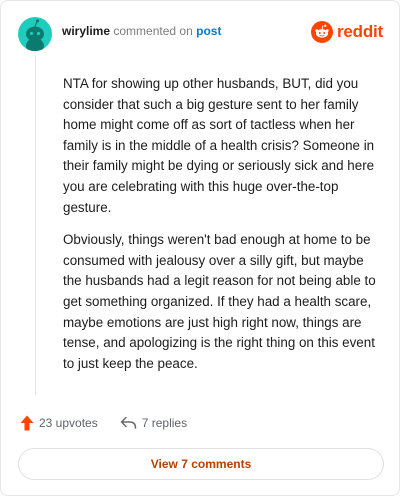 The width and height of the screenshot is (400, 496). Describe the element at coordinates (35, 225) in the screenshot. I see `thread-line` at that location.